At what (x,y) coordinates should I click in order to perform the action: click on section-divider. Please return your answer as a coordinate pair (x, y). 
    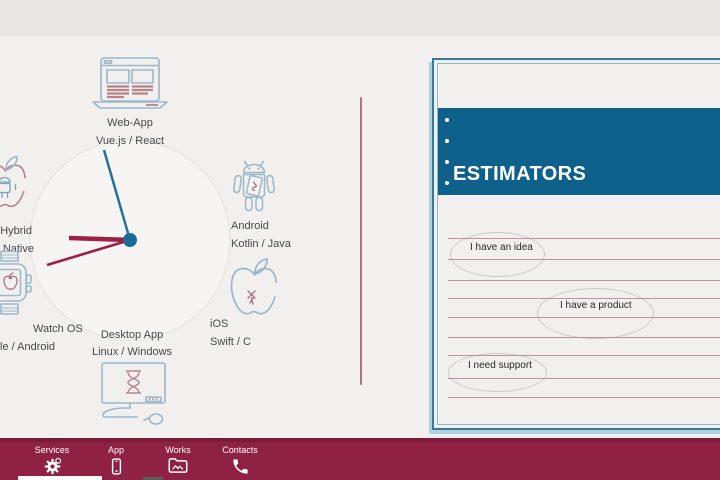
    Looking at the image, I should click on (361, 241).